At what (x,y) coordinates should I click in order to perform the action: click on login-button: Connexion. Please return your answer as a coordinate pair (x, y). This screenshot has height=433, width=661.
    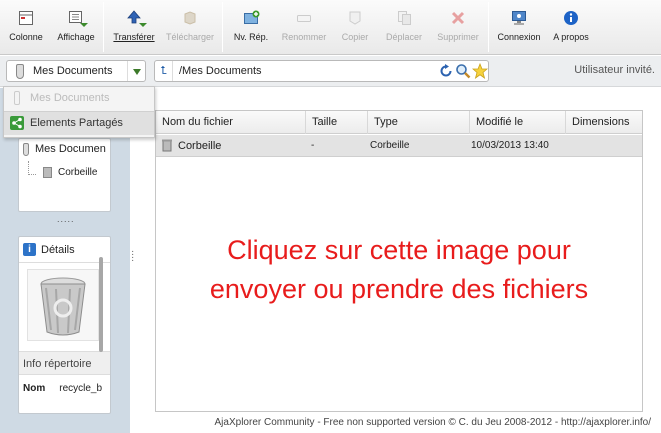
    Looking at the image, I should click on (519, 28).